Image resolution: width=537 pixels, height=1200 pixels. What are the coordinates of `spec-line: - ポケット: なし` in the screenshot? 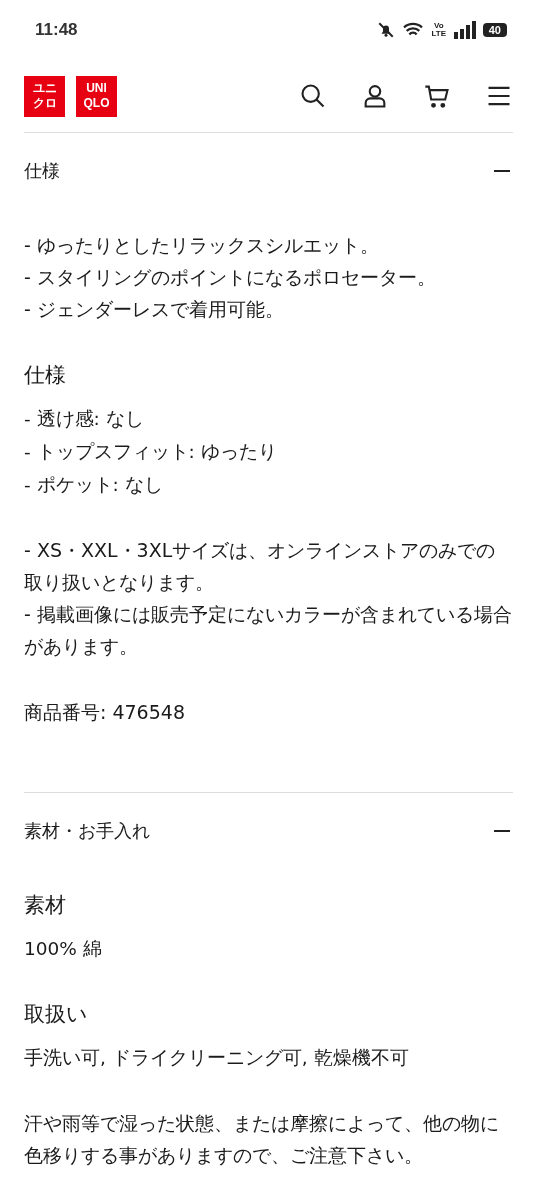 It's located at (94, 485).